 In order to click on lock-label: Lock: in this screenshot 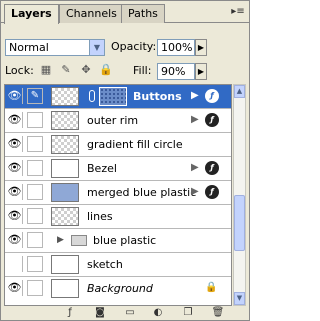, I will do `click(19, 70)`.